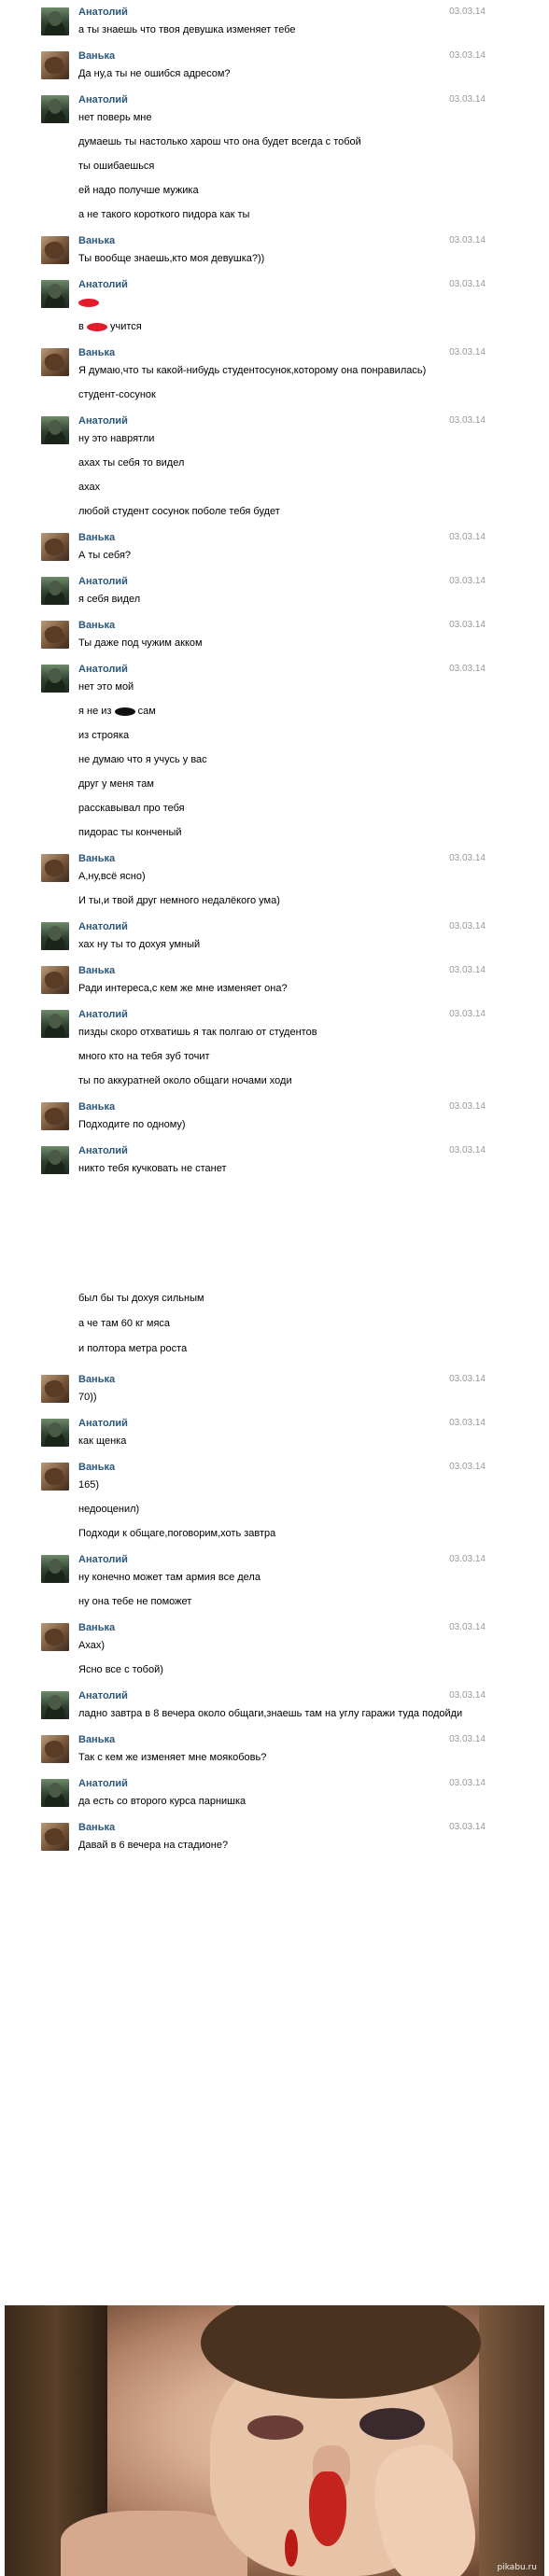  I want to click on chat-message: Анатолий 03.03.14 в учится, so click(274, 307).